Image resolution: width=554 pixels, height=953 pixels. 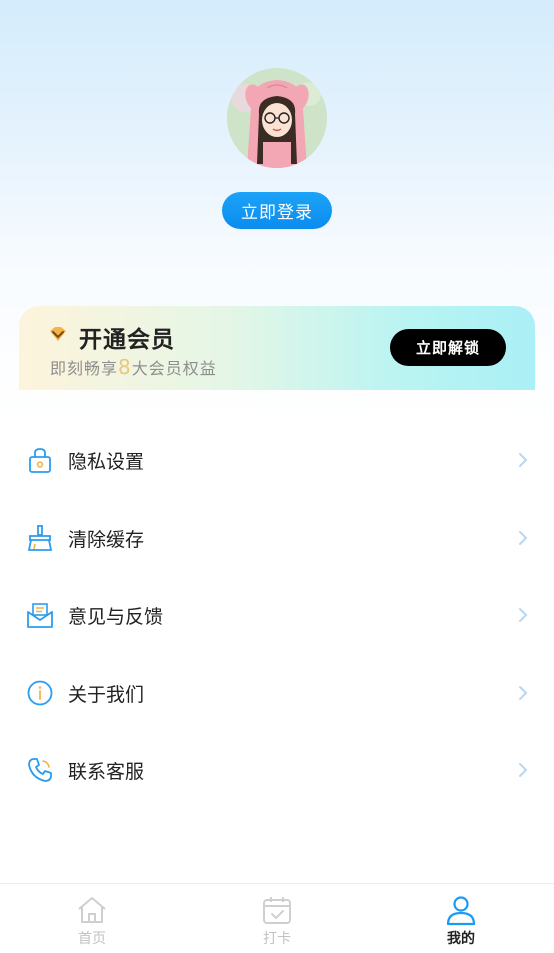 What do you see at coordinates (277, 348) in the screenshot?
I see `vip-membership-card: 开通会员 即刻畅享8大会员权益 立即解锁` at bounding box center [277, 348].